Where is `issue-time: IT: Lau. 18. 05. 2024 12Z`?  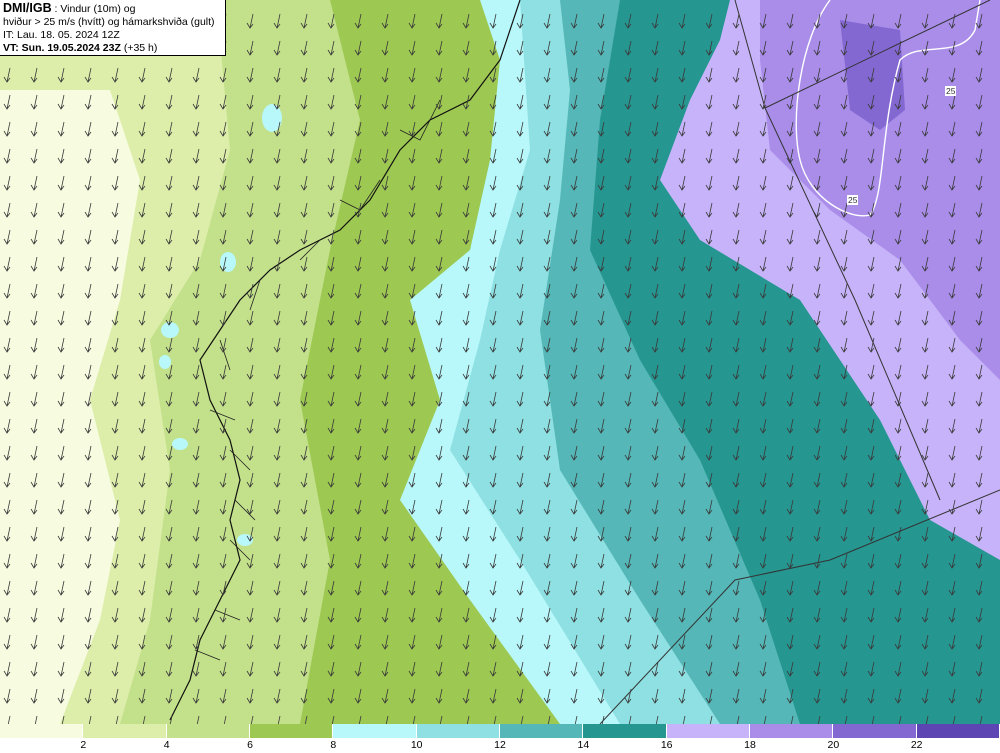 issue-time: IT: Lau. 18. 05. 2024 12Z is located at coordinates (61, 35).